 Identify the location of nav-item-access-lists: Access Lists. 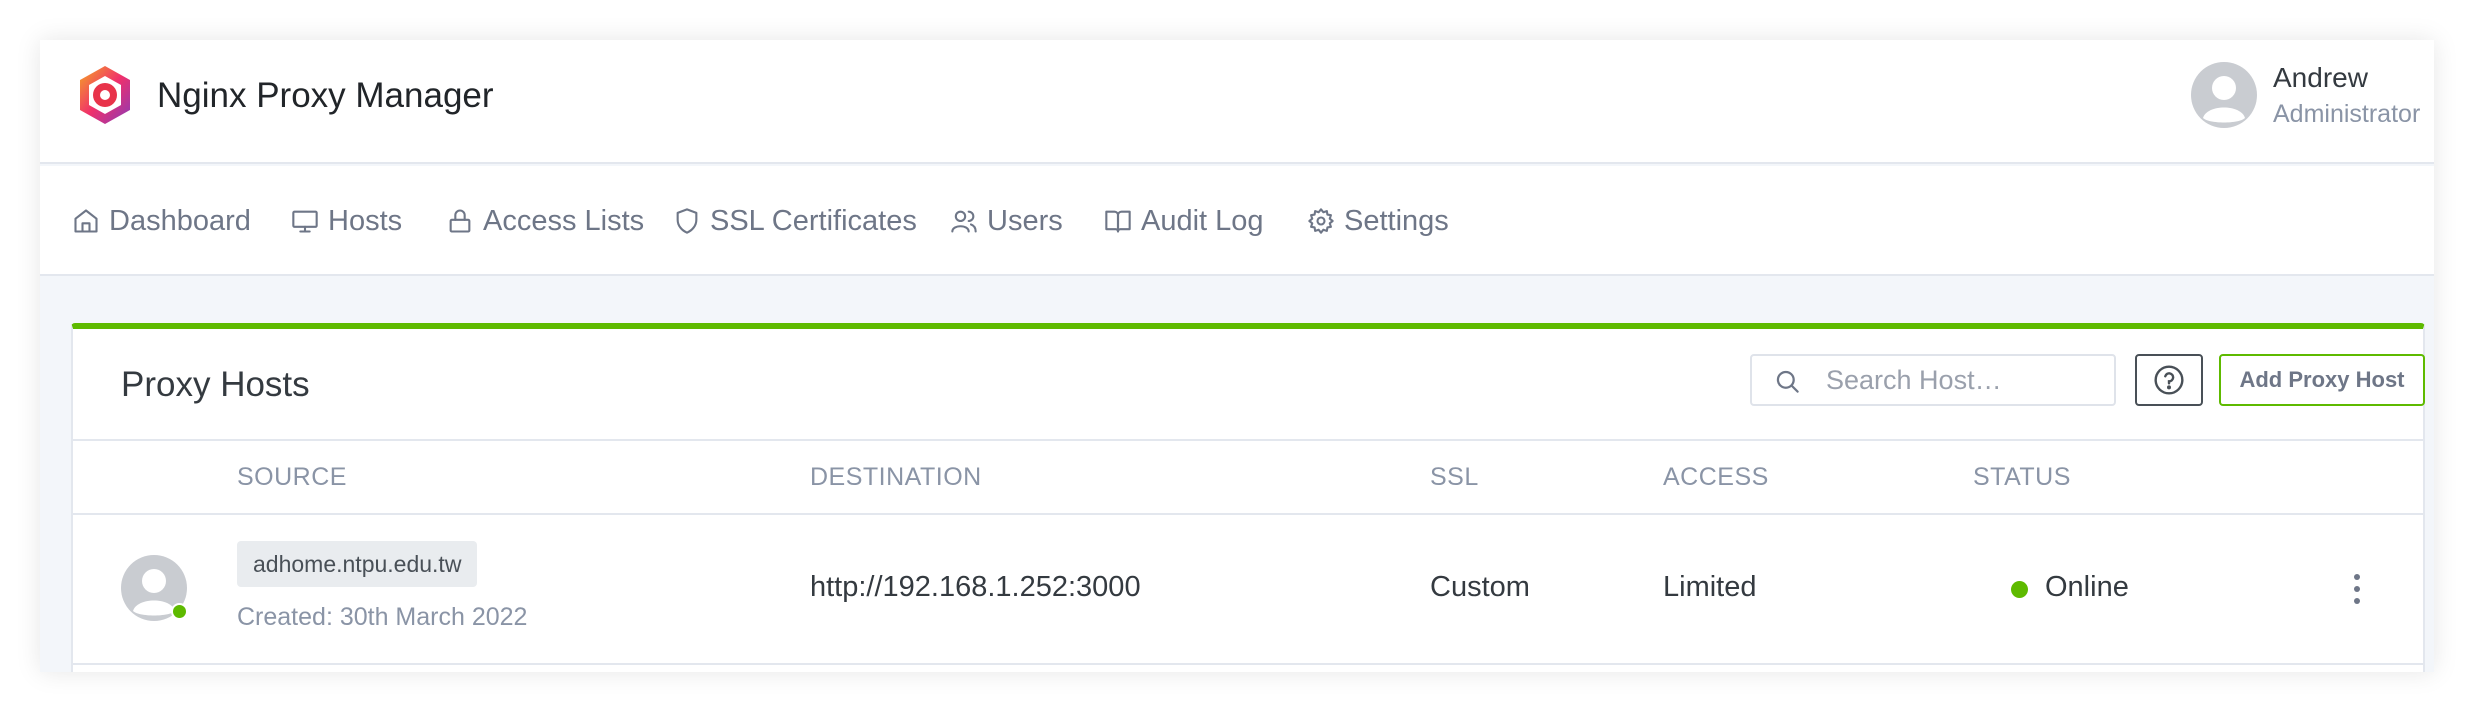
(545, 221).